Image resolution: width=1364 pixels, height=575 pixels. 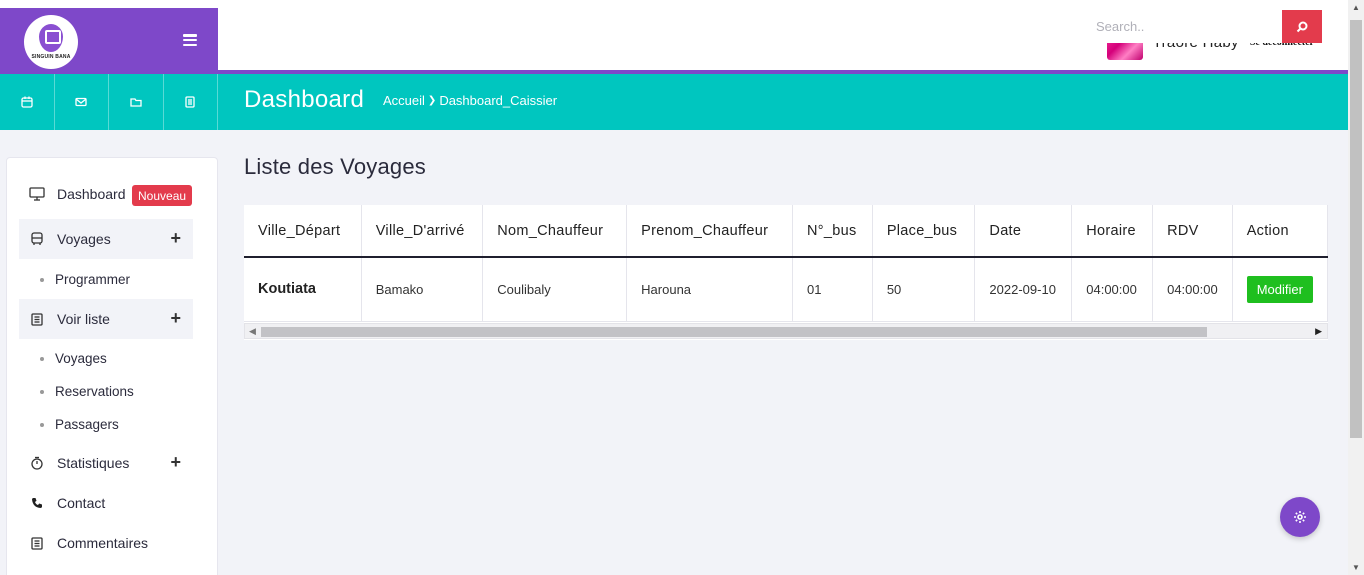 What do you see at coordinates (303, 289) in the screenshot?
I see `cell-ville-depart: Koutiata` at bounding box center [303, 289].